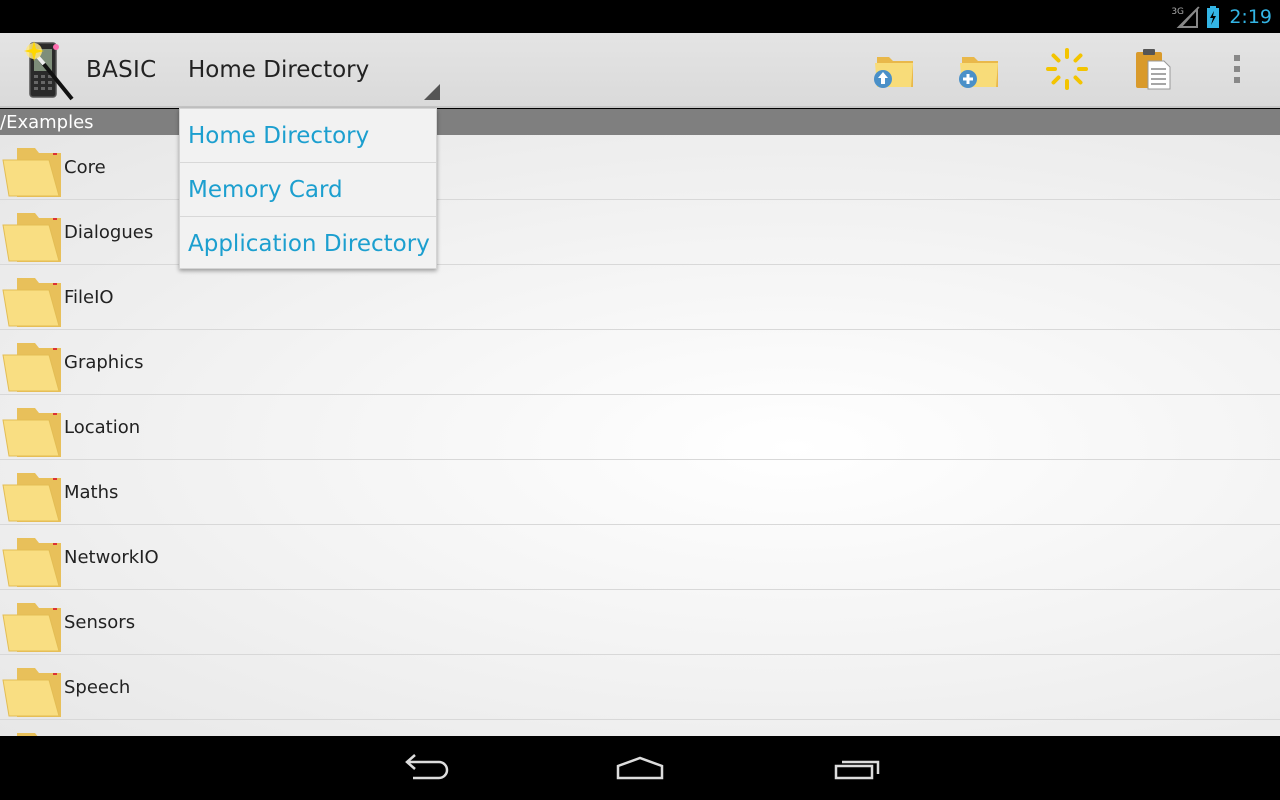 The height and width of the screenshot is (800, 1280). I want to click on list-item: Maths, so click(640, 492).